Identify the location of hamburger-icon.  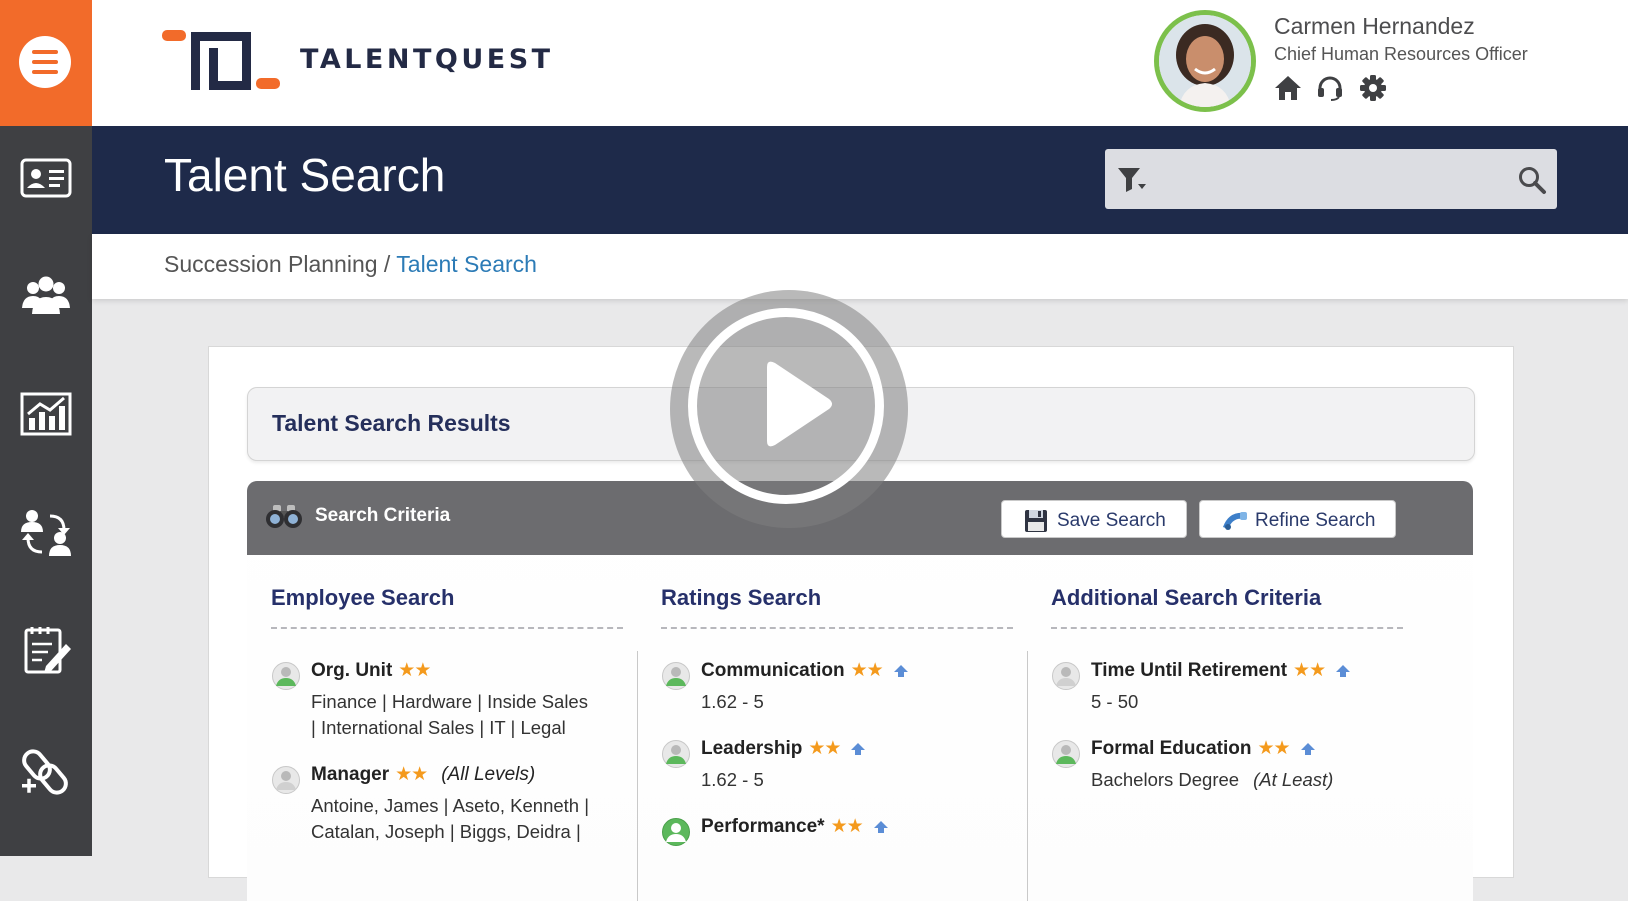
(45, 62).